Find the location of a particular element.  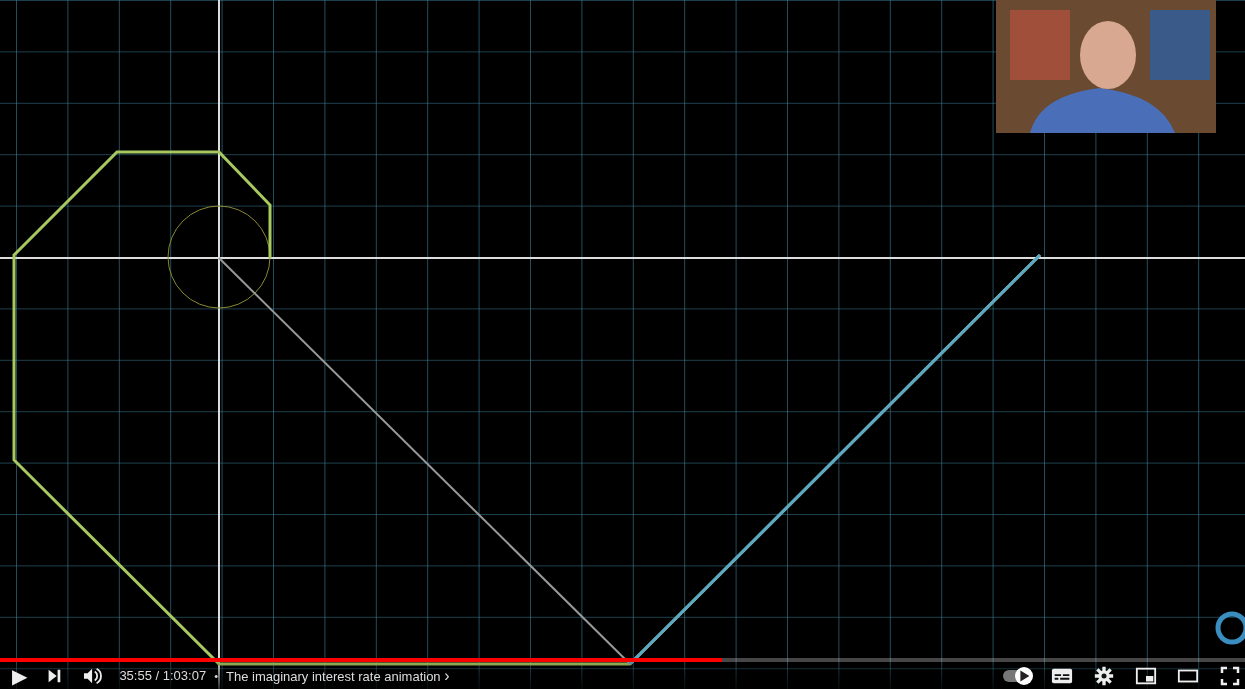

play-button: ▶ is located at coordinates (20, 675).